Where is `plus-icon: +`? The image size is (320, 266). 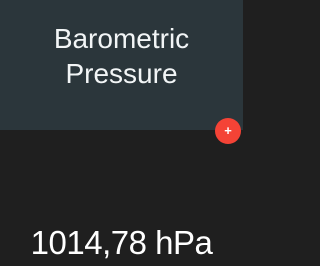 plus-icon: + is located at coordinates (228, 130).